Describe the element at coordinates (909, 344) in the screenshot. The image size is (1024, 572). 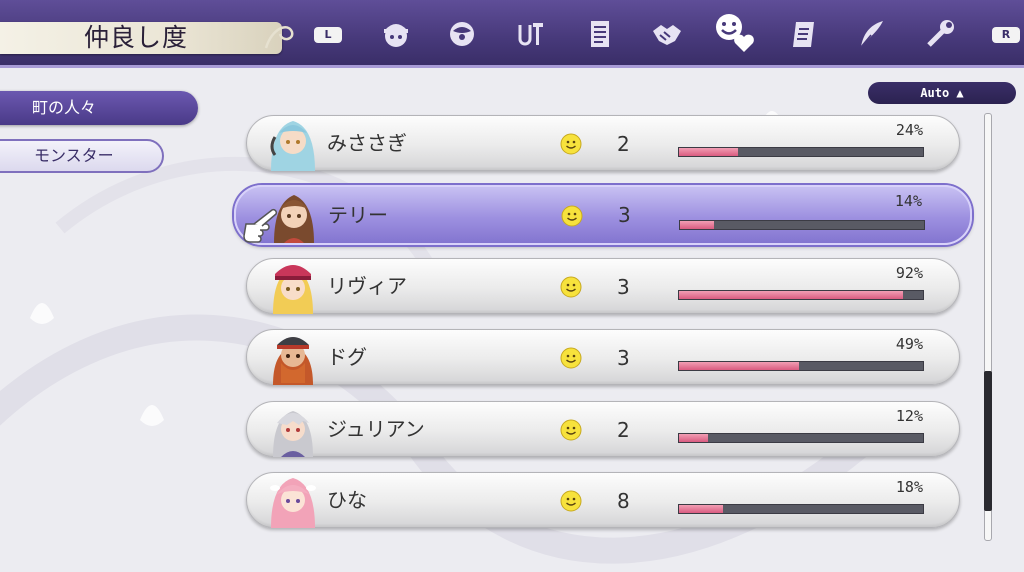
I see `progress-percent: 49%` at that location.